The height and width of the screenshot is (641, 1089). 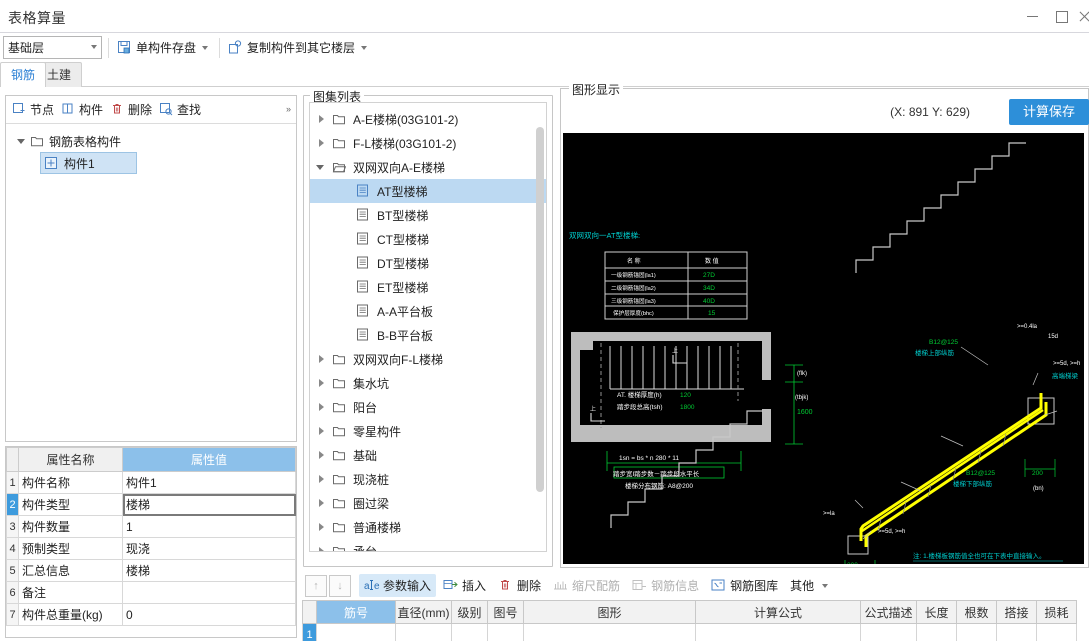 I want to click on rebar-header-9: 搭接, so click(x=1016, y=612).